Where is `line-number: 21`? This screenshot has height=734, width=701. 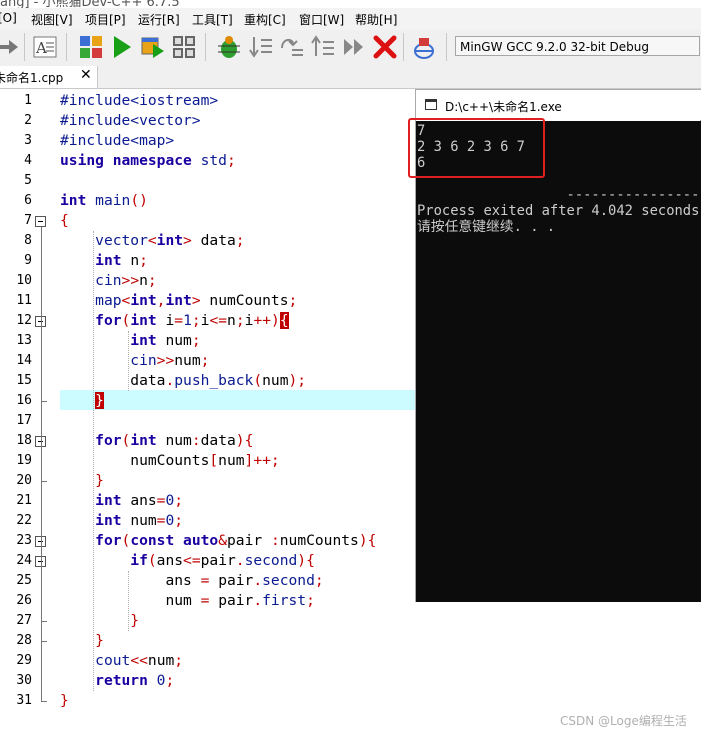
line-number: 21 is located at coordinates (24, 500).